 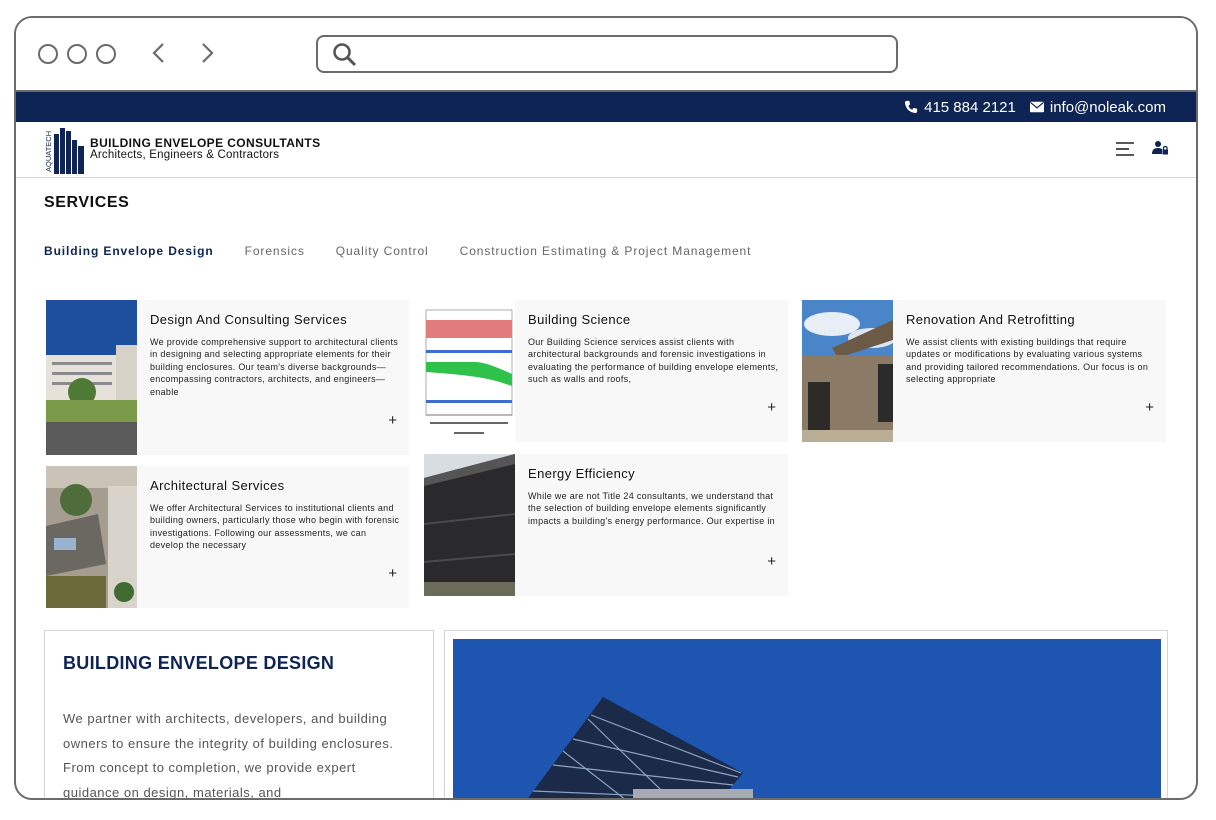 I want to click on envelope-icon, so click(x=1036, y=107).